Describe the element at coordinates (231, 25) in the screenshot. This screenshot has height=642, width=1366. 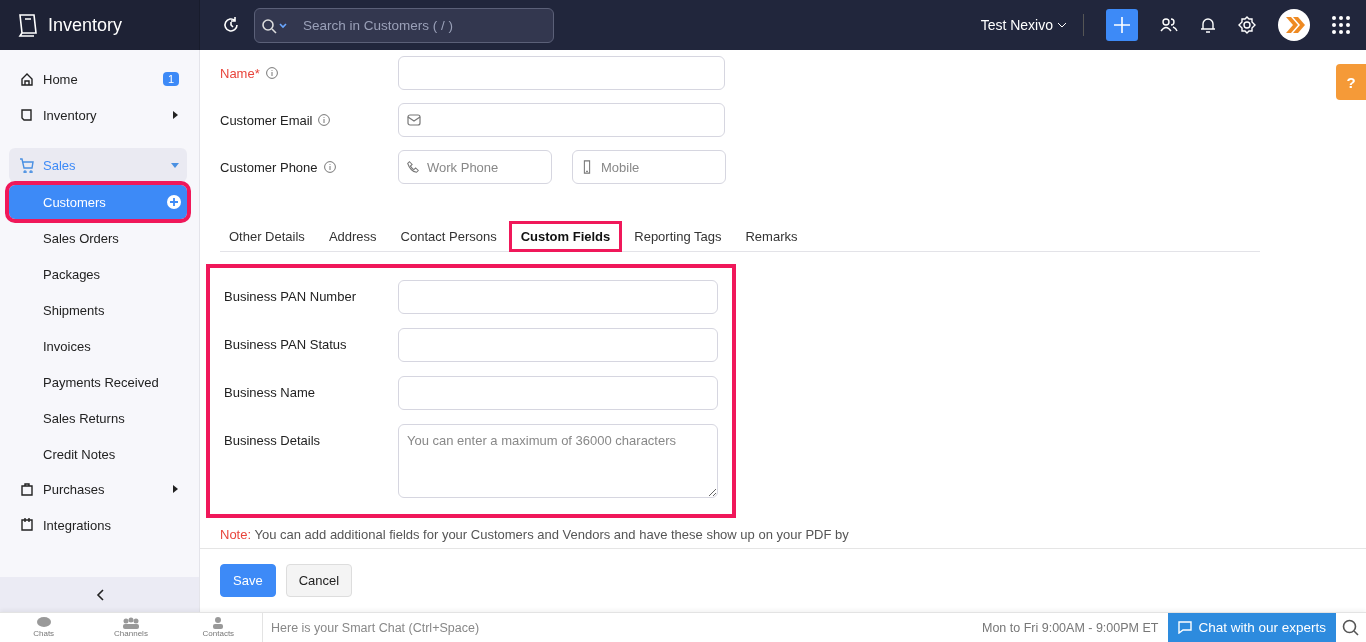
I see `history-icon` at that location.